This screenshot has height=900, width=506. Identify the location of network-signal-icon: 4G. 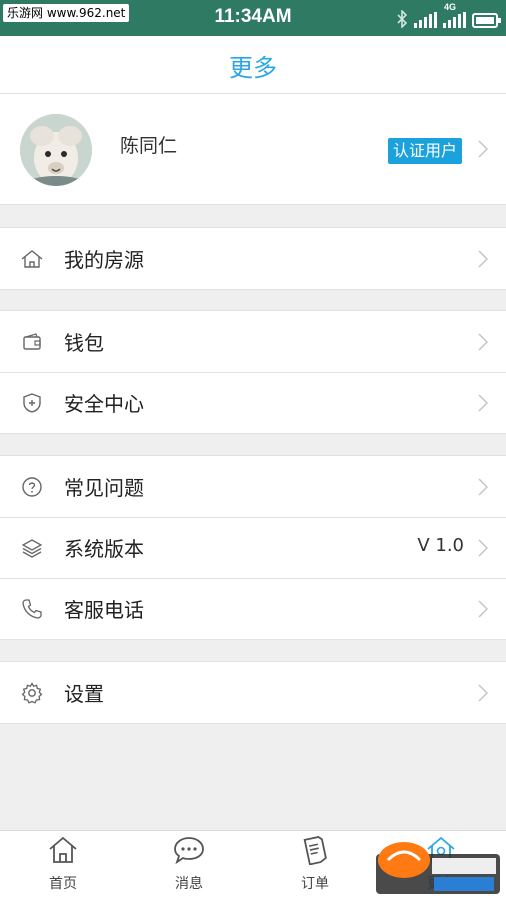
(454, 15).